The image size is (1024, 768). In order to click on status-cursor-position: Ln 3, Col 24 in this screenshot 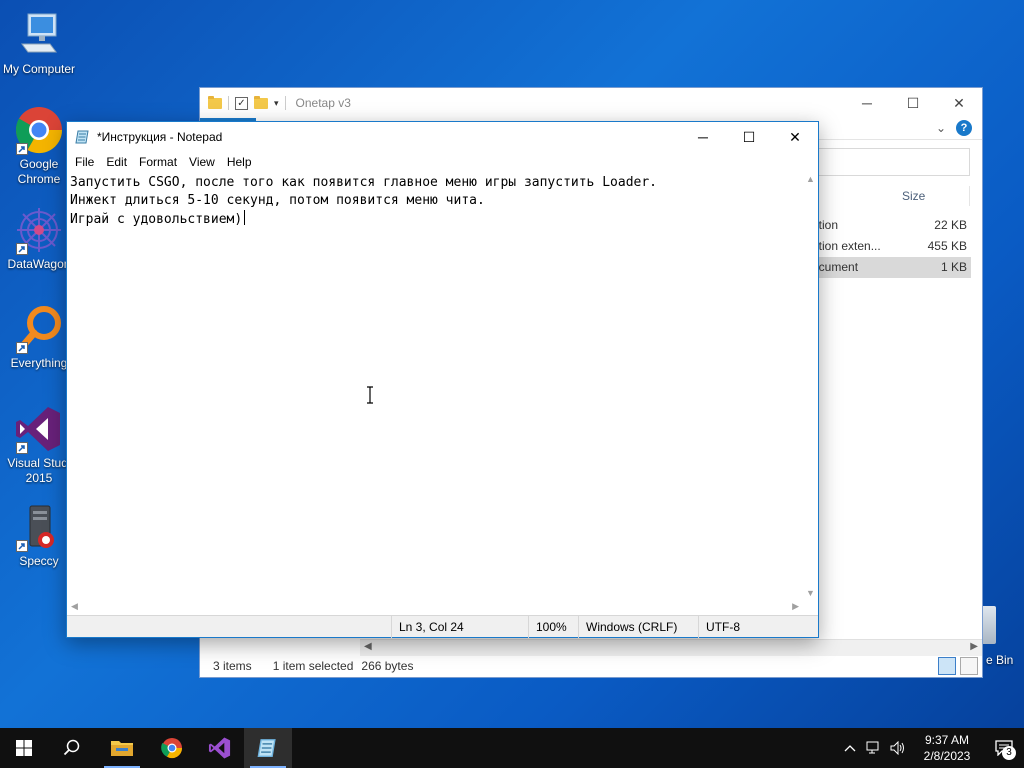, I will do `click(427, 627)`.